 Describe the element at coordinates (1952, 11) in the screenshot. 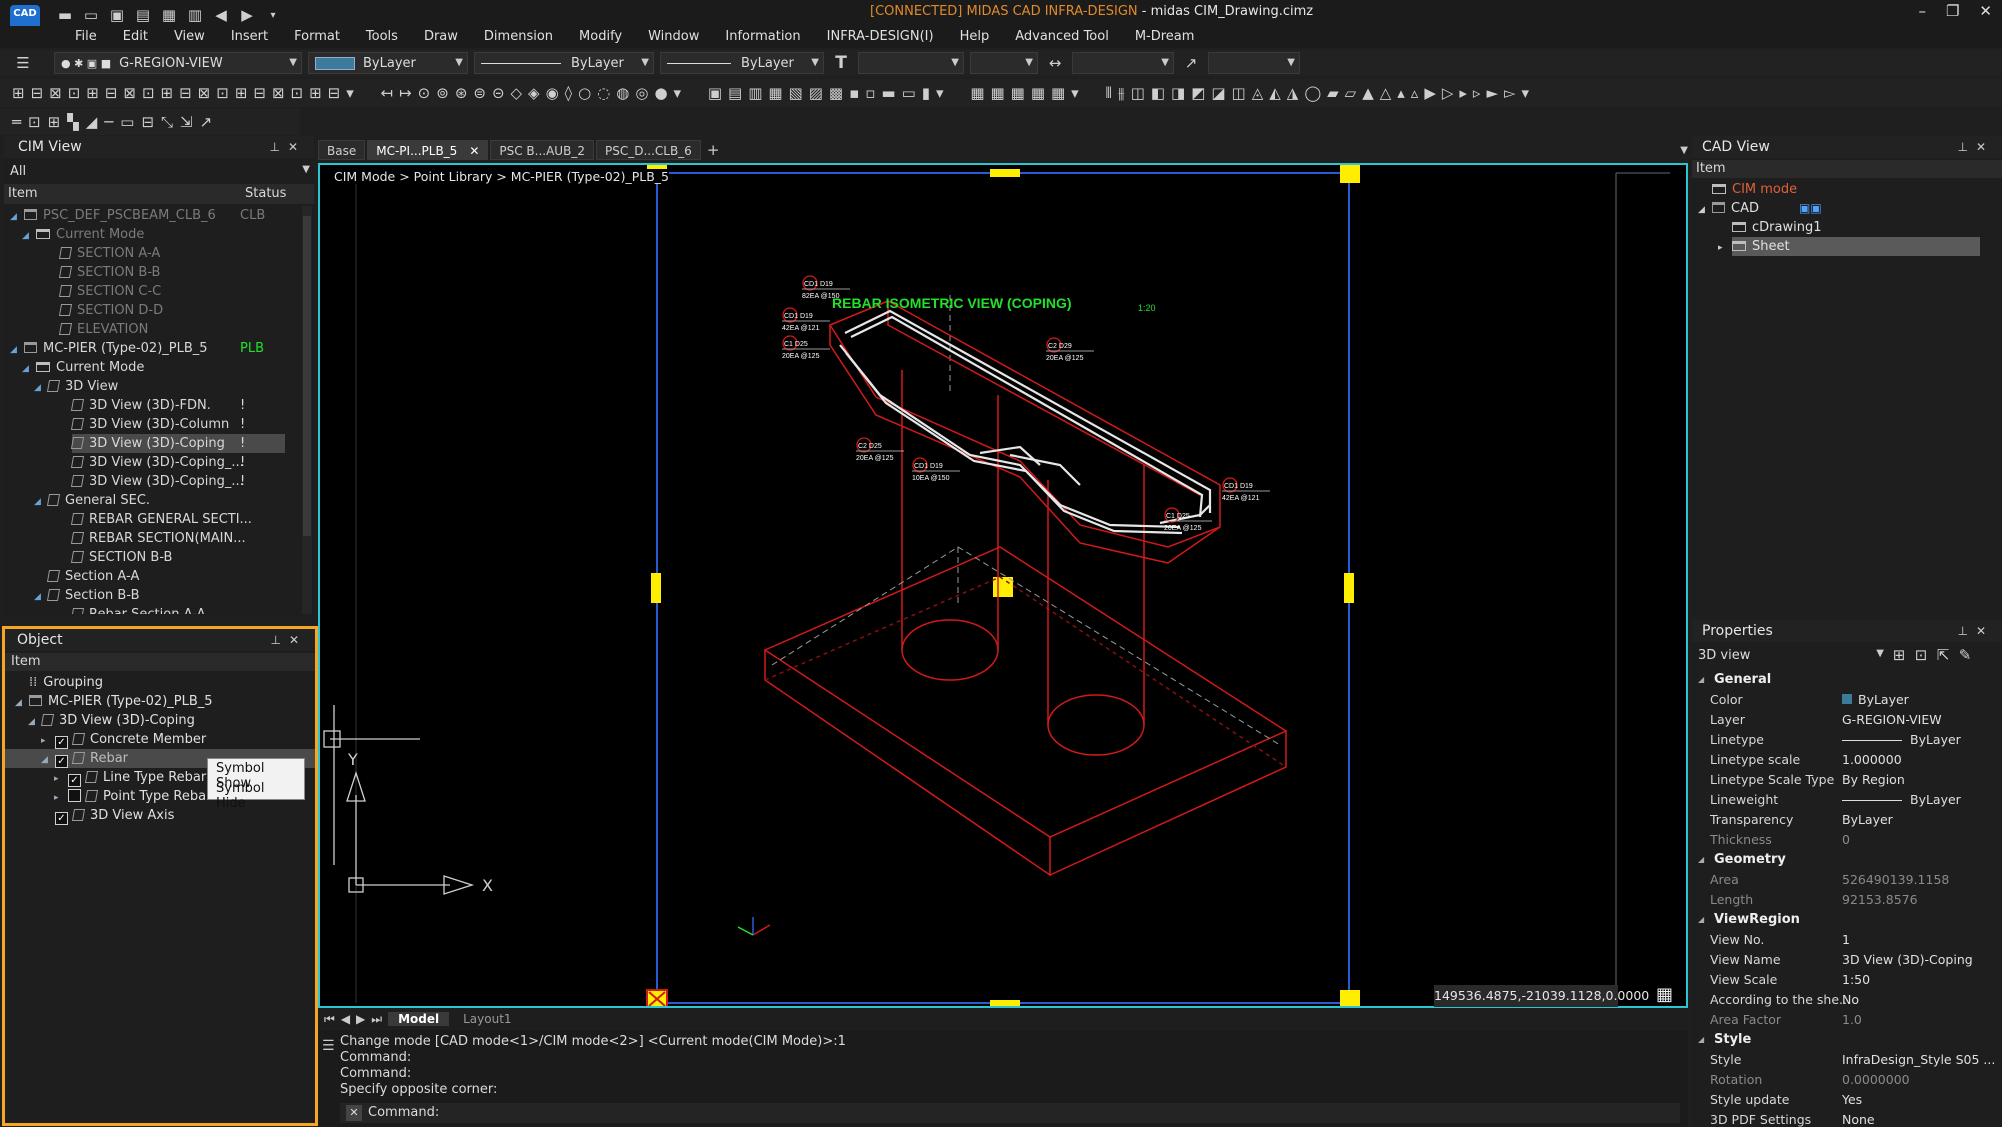

I see `restore-icon: ❐` at that location.